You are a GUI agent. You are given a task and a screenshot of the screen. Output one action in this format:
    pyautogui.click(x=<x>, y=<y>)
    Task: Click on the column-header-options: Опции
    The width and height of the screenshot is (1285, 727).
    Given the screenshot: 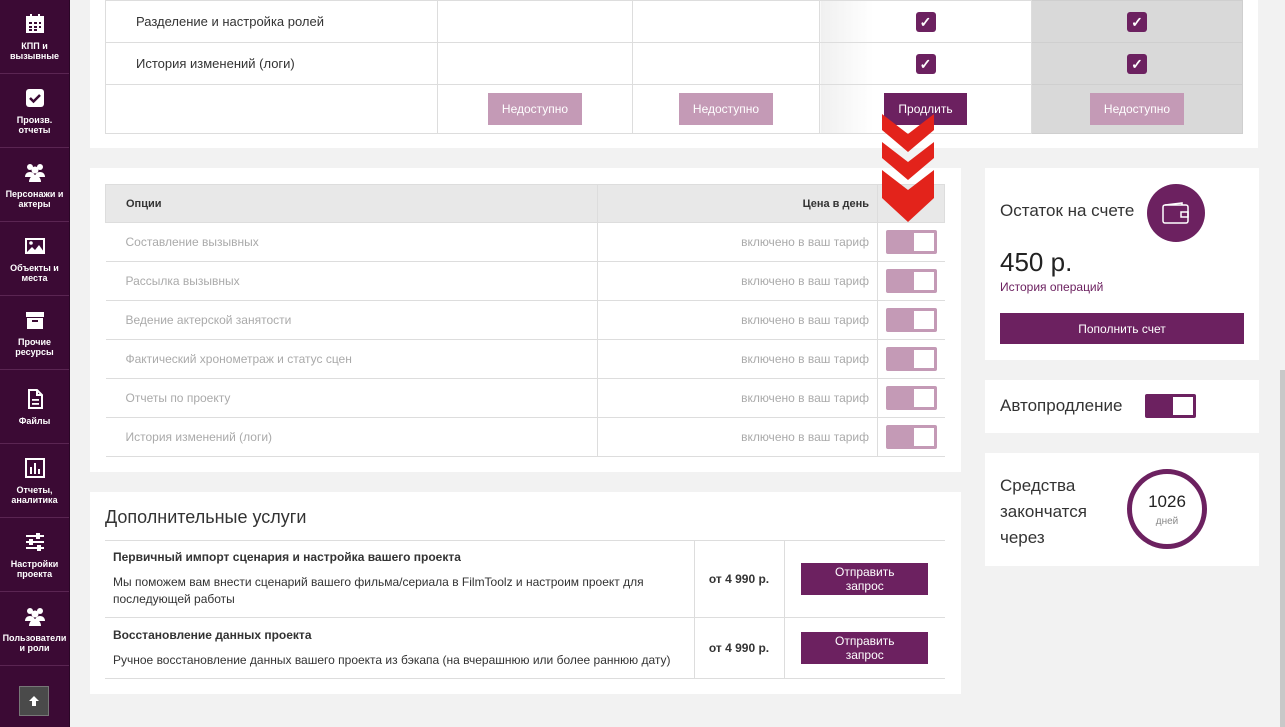 What is the action you would take?
    pyautogui.click(x=351, y=203)
    